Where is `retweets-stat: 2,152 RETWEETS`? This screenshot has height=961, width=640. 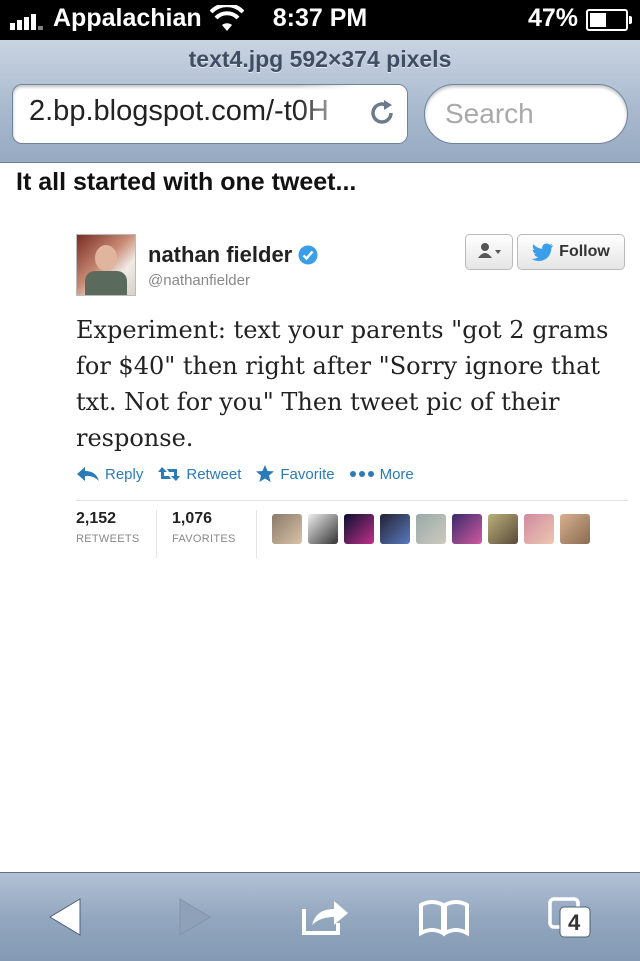 retweets-stat: 2,152 RETWEETS is located at coordinates (108, 527).